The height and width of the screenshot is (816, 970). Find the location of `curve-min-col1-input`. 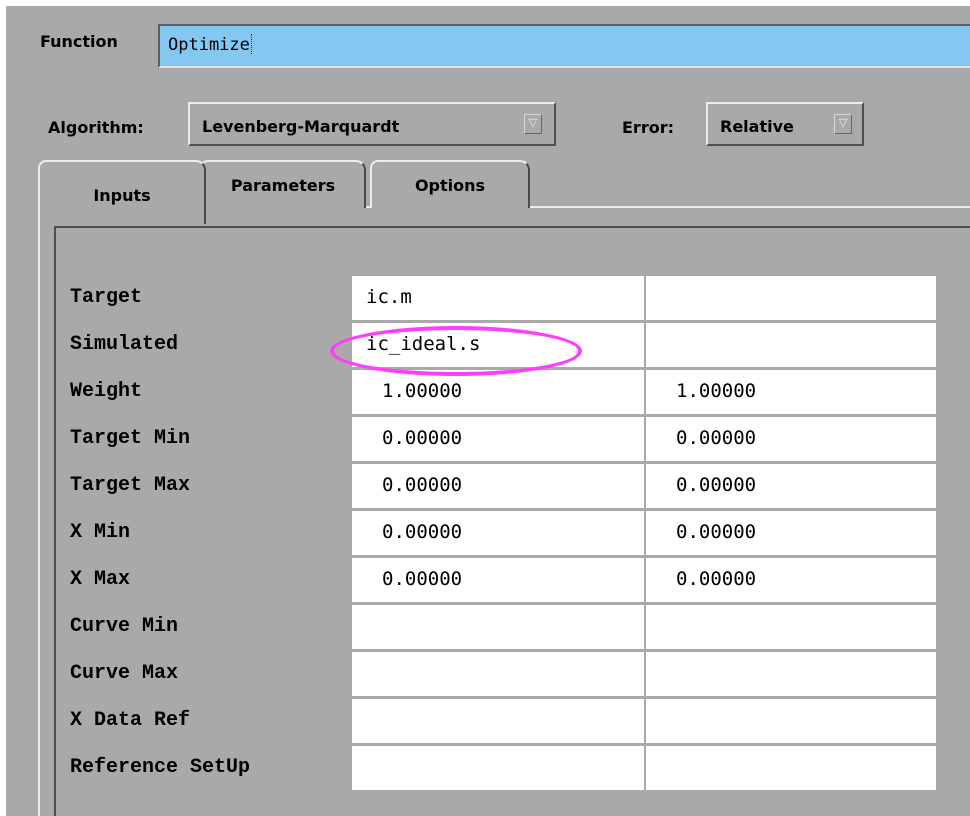

curve-min-col1-input is located at coordinates (498, 627).